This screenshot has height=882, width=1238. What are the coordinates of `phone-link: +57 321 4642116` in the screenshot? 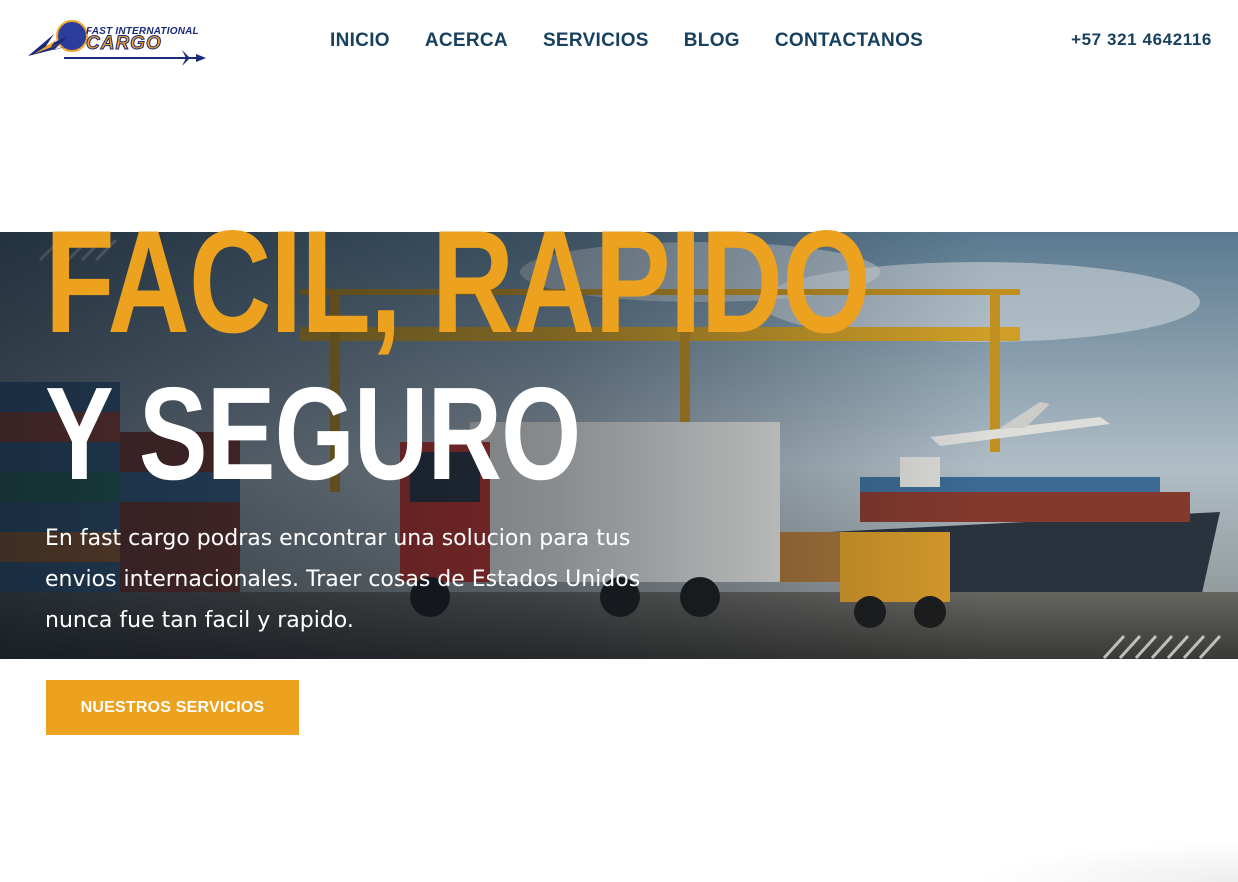 It's located at (1141, 40).